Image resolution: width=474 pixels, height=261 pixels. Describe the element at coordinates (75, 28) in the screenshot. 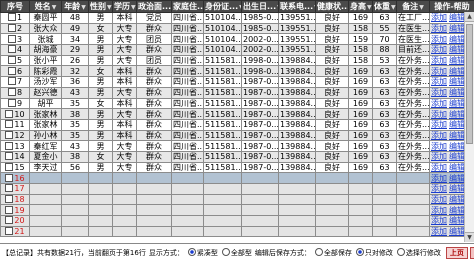

I see `cell-age: 49` at that location.